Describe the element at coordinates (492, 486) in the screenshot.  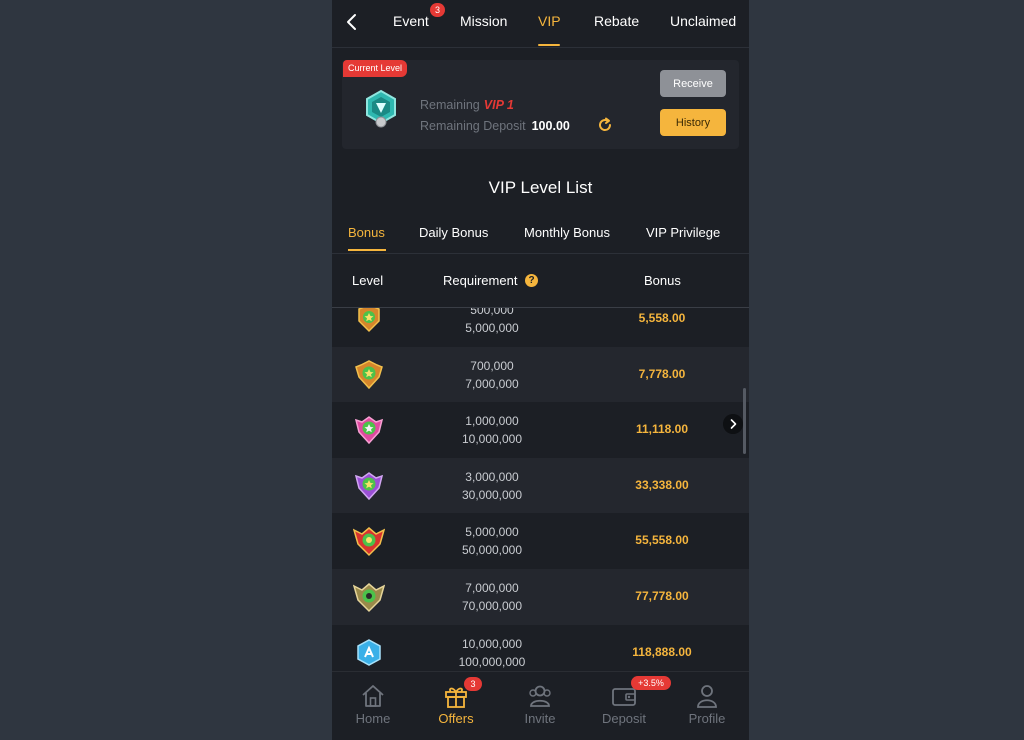
I see `requirement-cell: 3,000,000 30,000,000` at that location.